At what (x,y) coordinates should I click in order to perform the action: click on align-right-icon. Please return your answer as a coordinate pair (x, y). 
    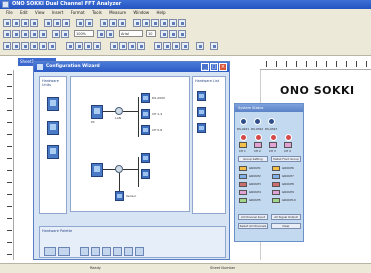
    Looking at the image, I should click on (25, 34).